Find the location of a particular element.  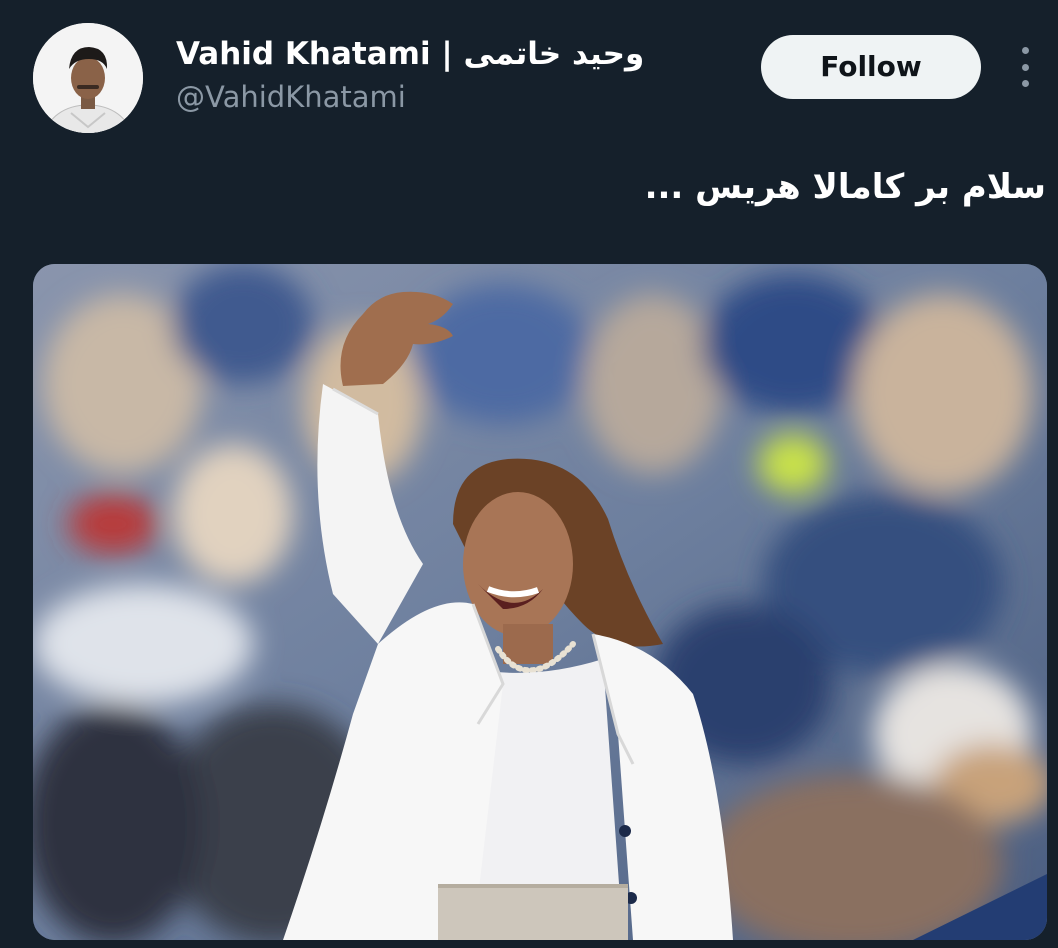

author-display-name: Vahid Khatami | وحید خاتمی is located at coordinates (410, 54).